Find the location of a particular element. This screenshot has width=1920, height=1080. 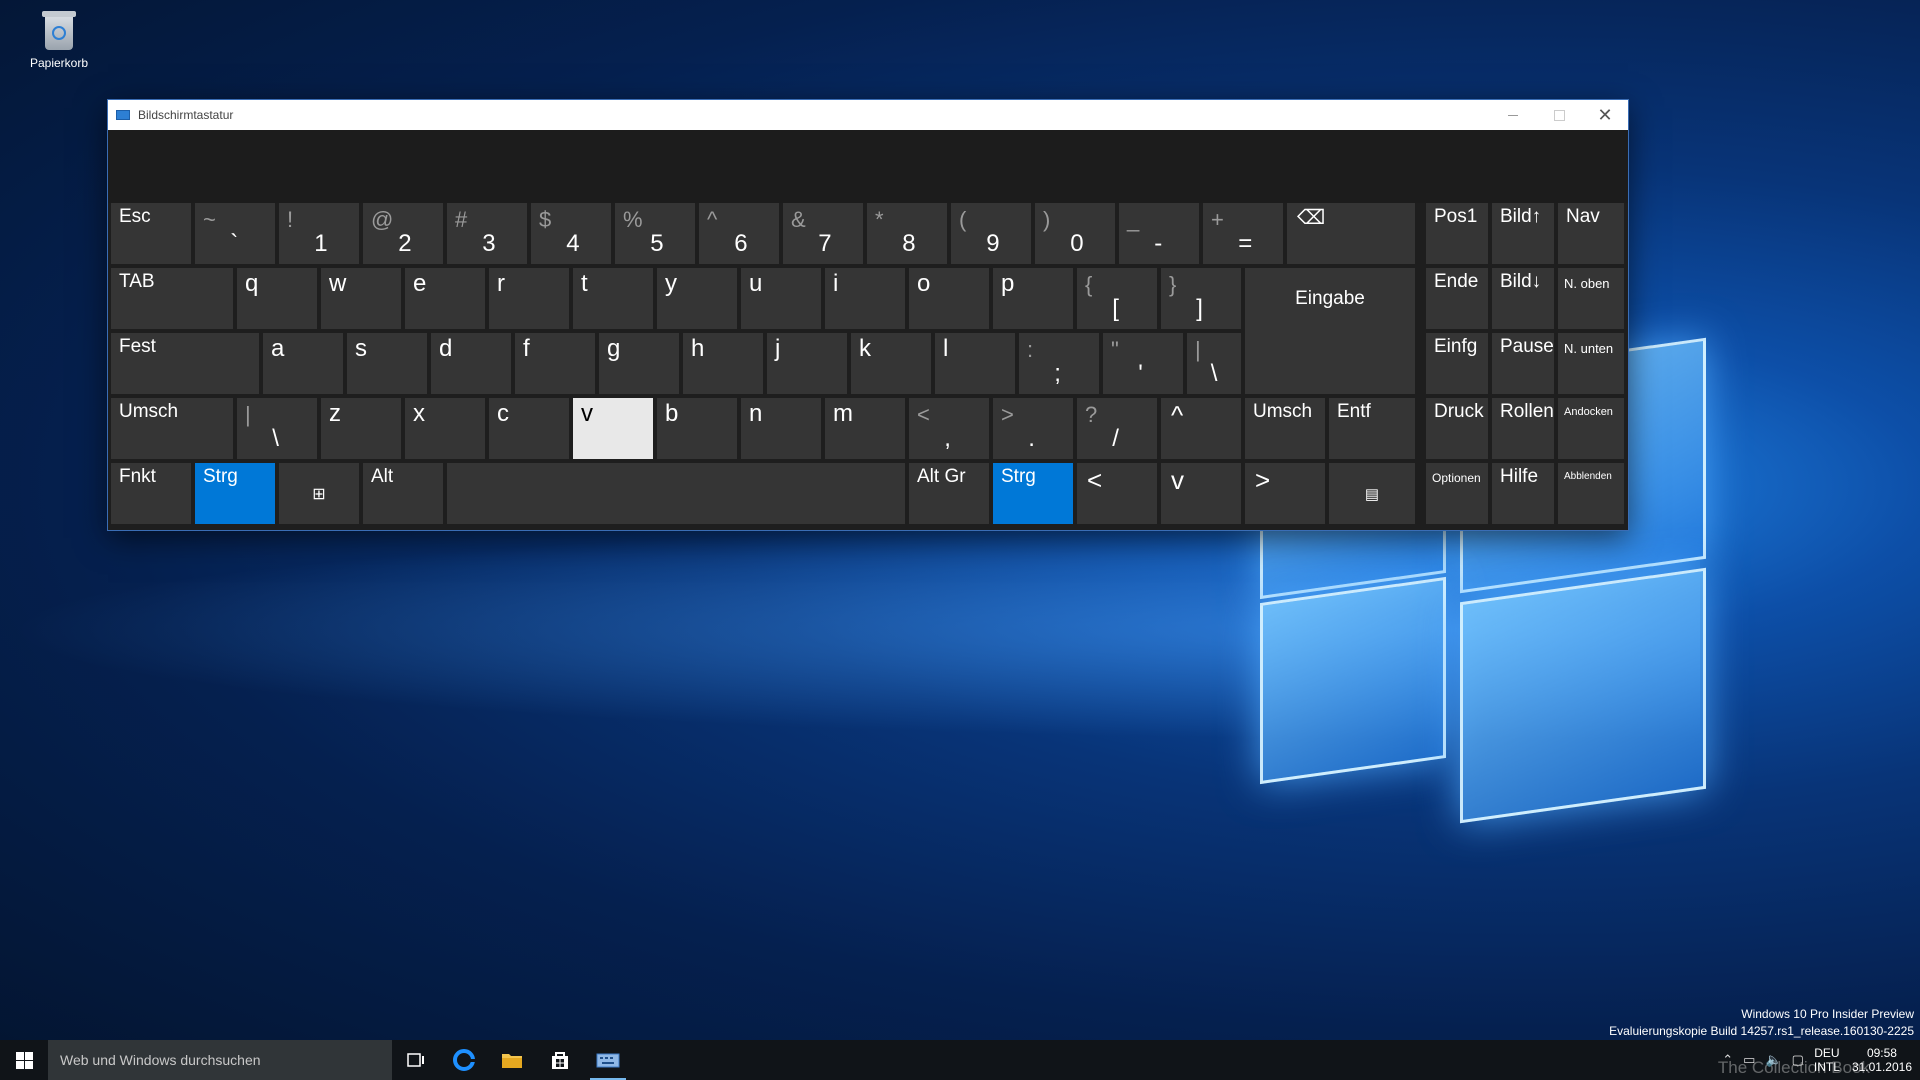

key-s: s is located at coordinates (387, 363).